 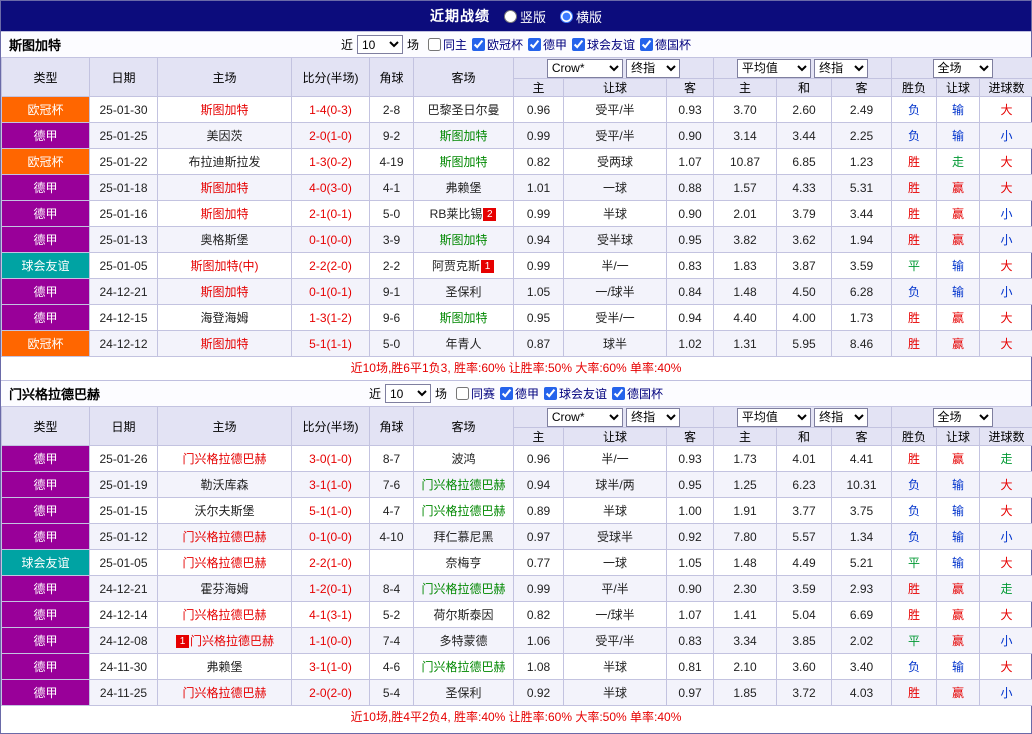 I want to click on odds-home-cell: 1.05, so click(x=538, y=291).